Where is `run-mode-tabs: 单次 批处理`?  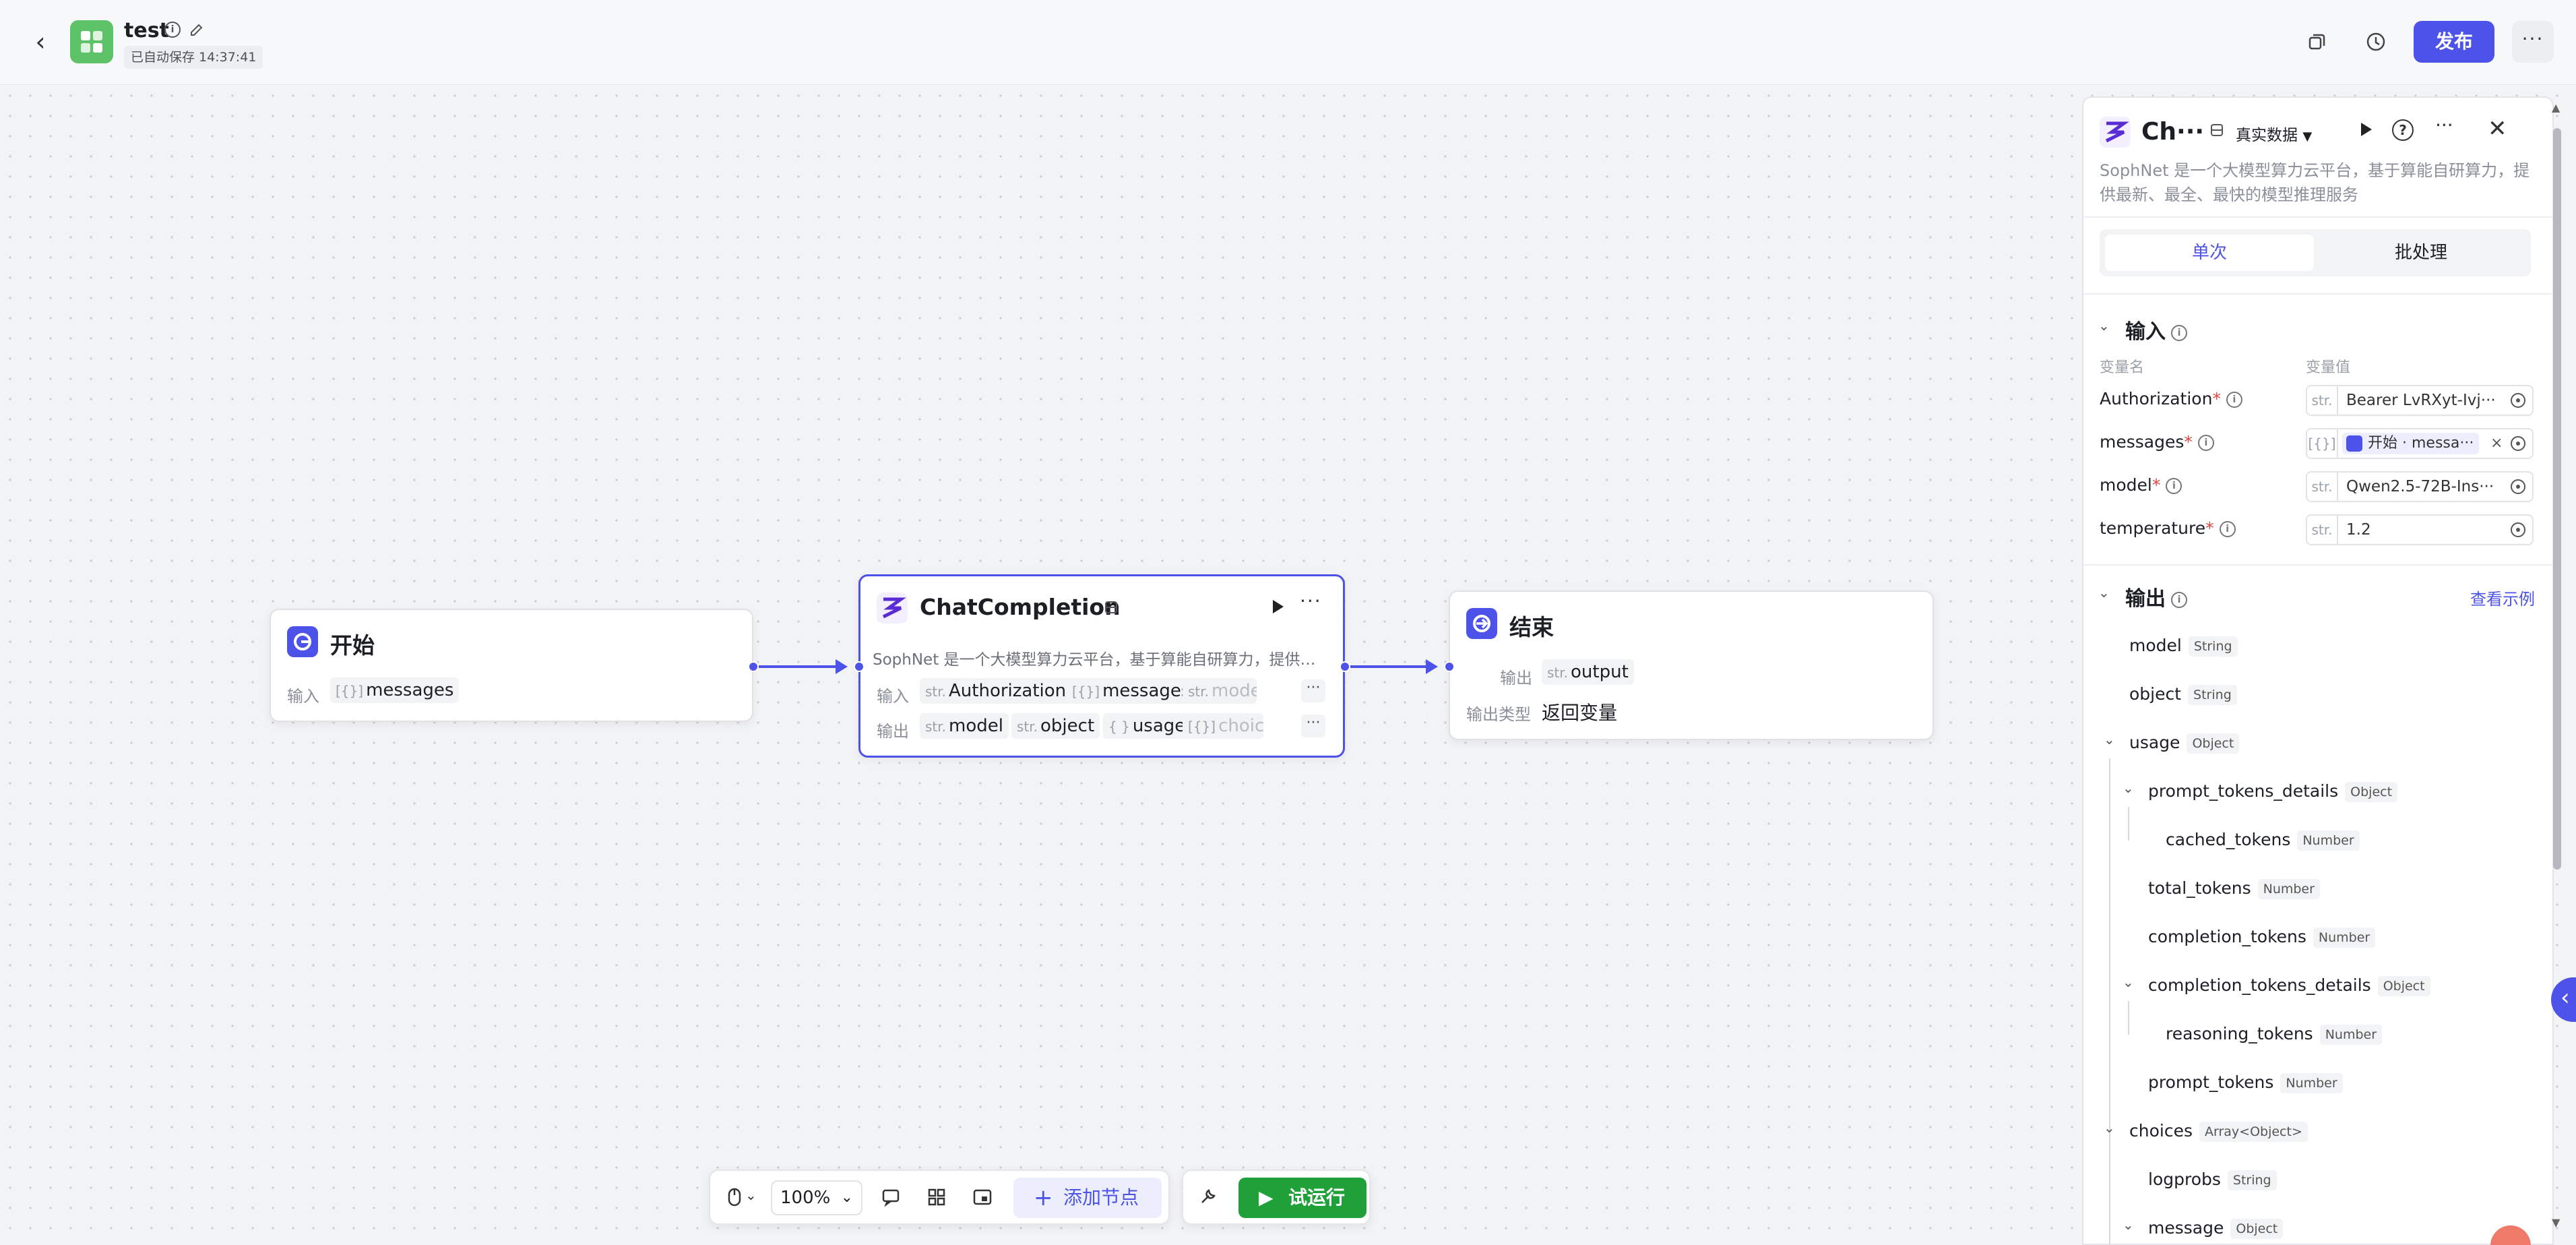 run-mode-tabs: 单次 批处理 is located at coordinates (2315, 252).